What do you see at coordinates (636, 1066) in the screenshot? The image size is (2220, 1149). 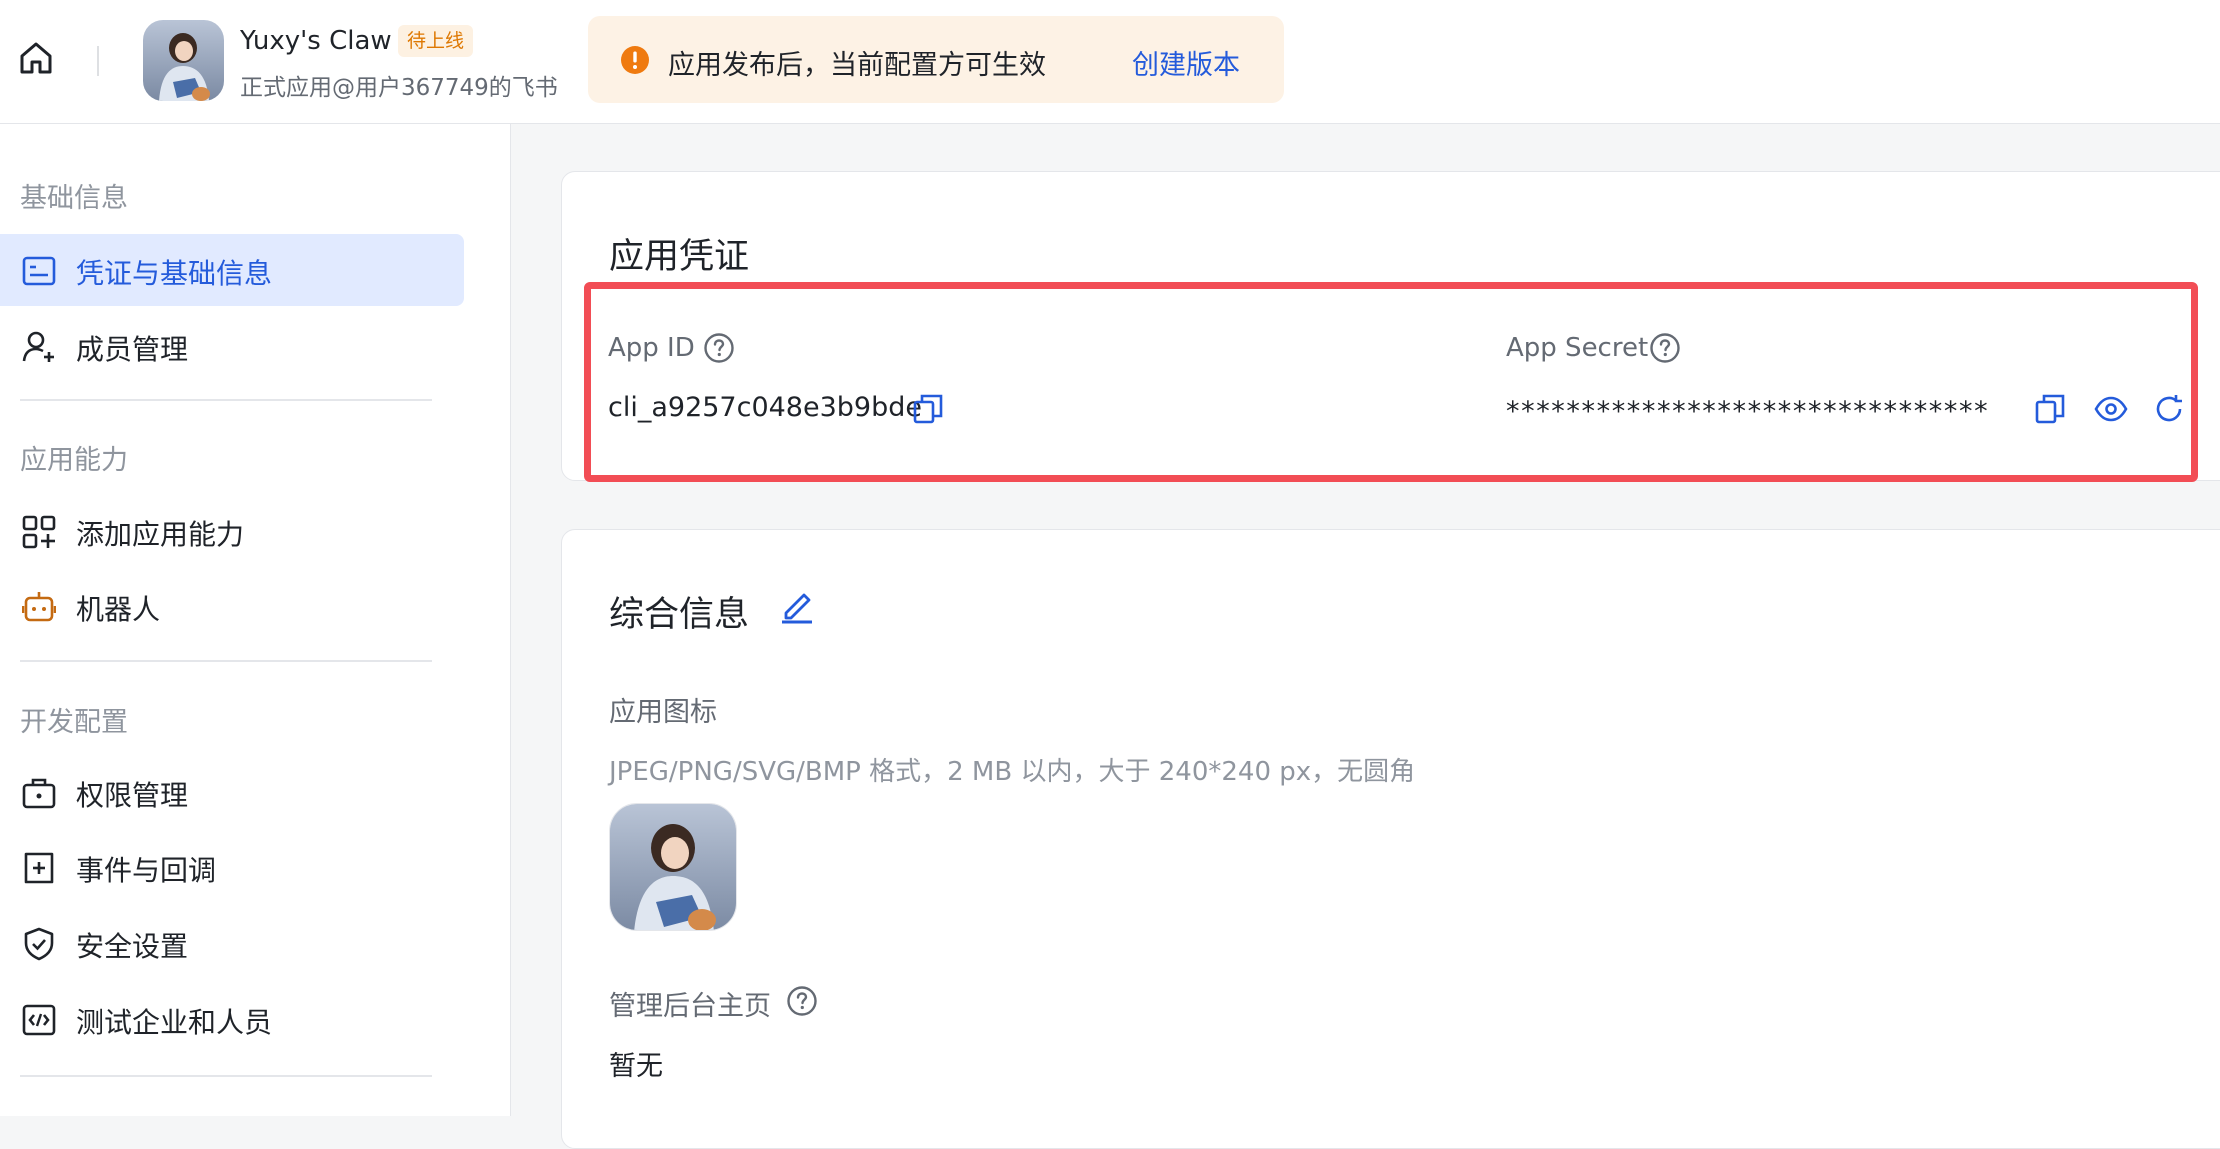 I see `admin-homepage-value: 暂无` at bounding box center [636, 1066].